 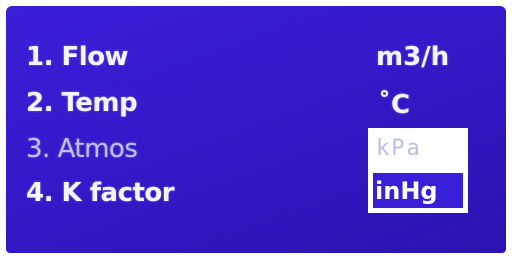 I want to click on menu-item-temp: 2. Temp, so click(x=82, y=103).